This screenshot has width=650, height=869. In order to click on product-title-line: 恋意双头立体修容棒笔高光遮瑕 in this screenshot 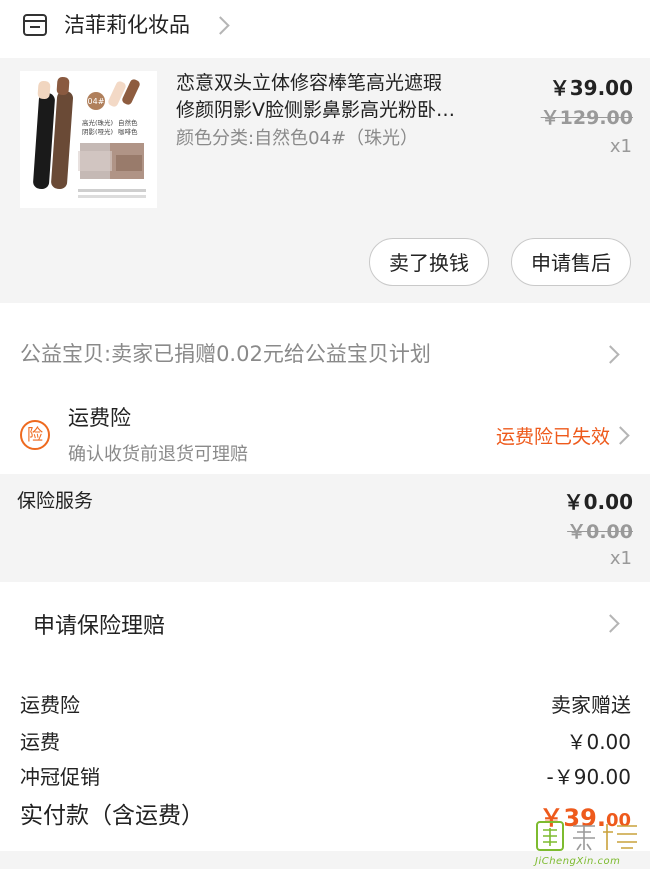, I will do `click(309, 83)`.